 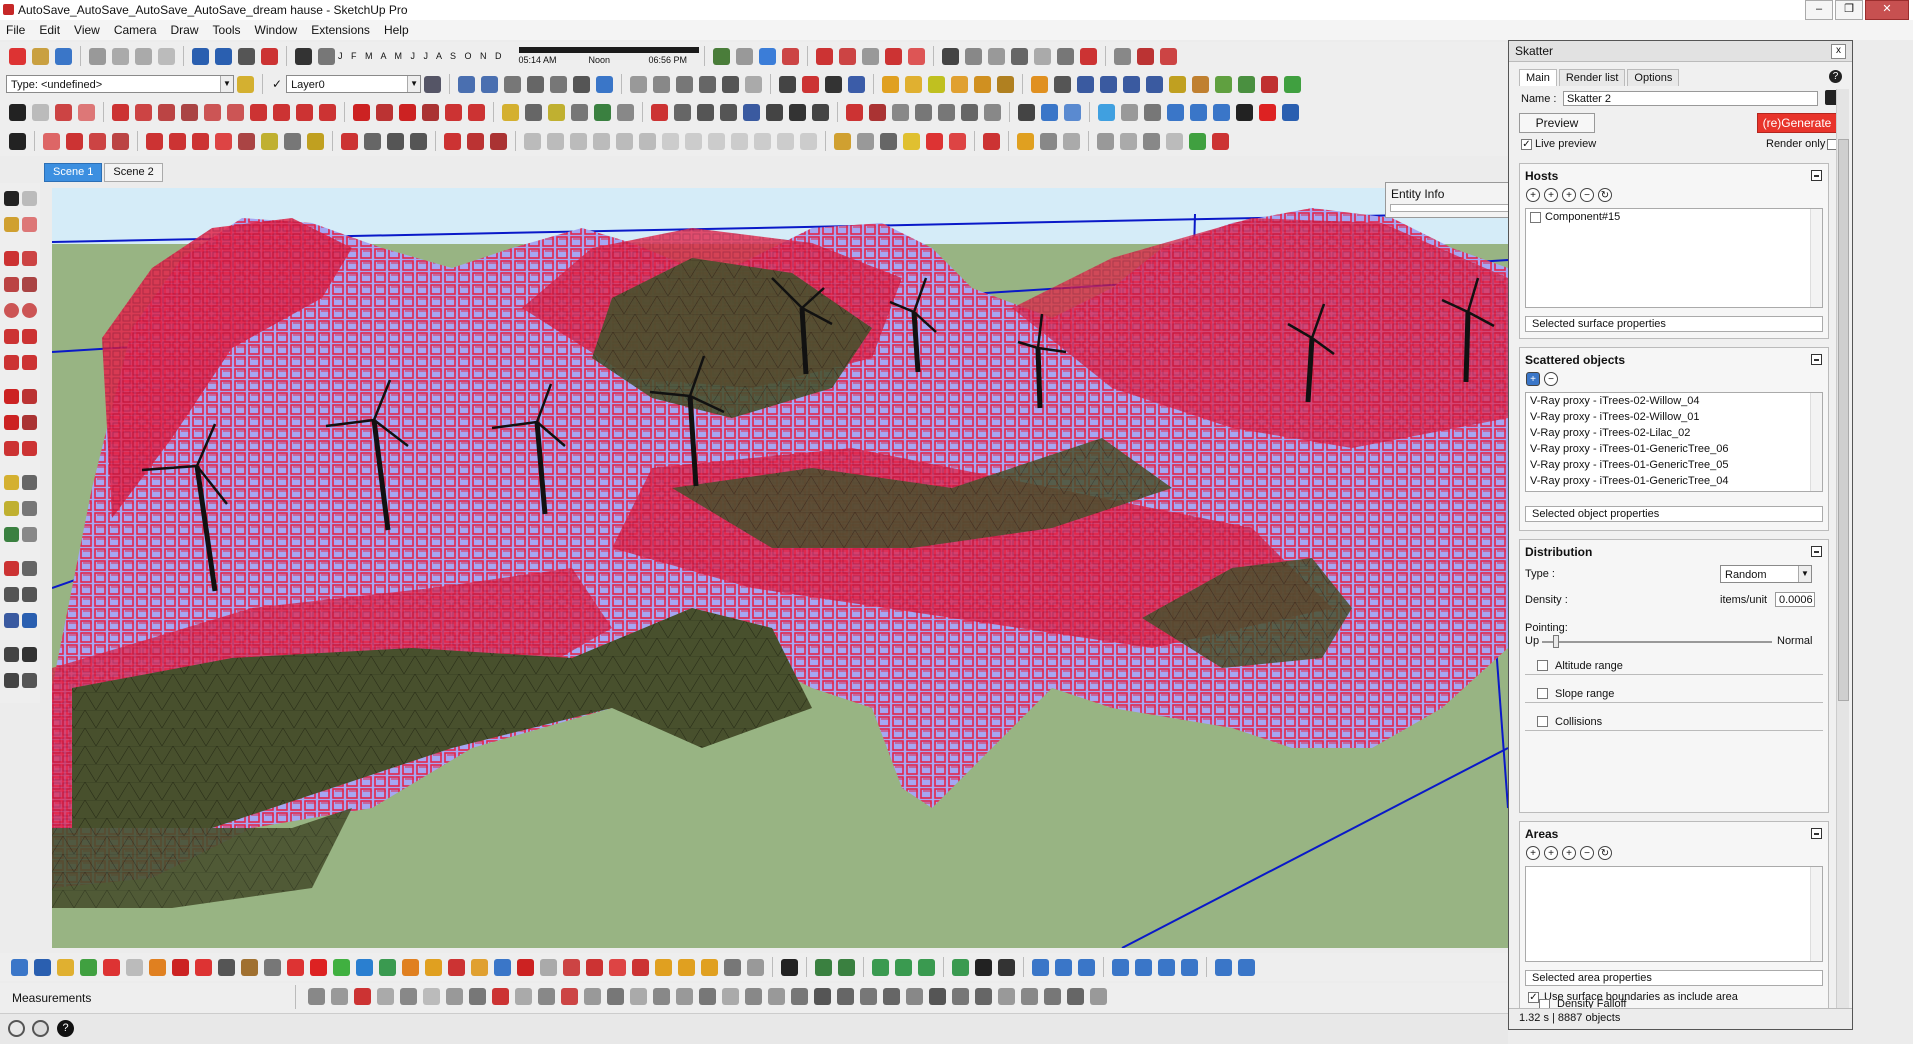 I want to click on sandbox-from-scratch-icon, so click(x=877, y=112).